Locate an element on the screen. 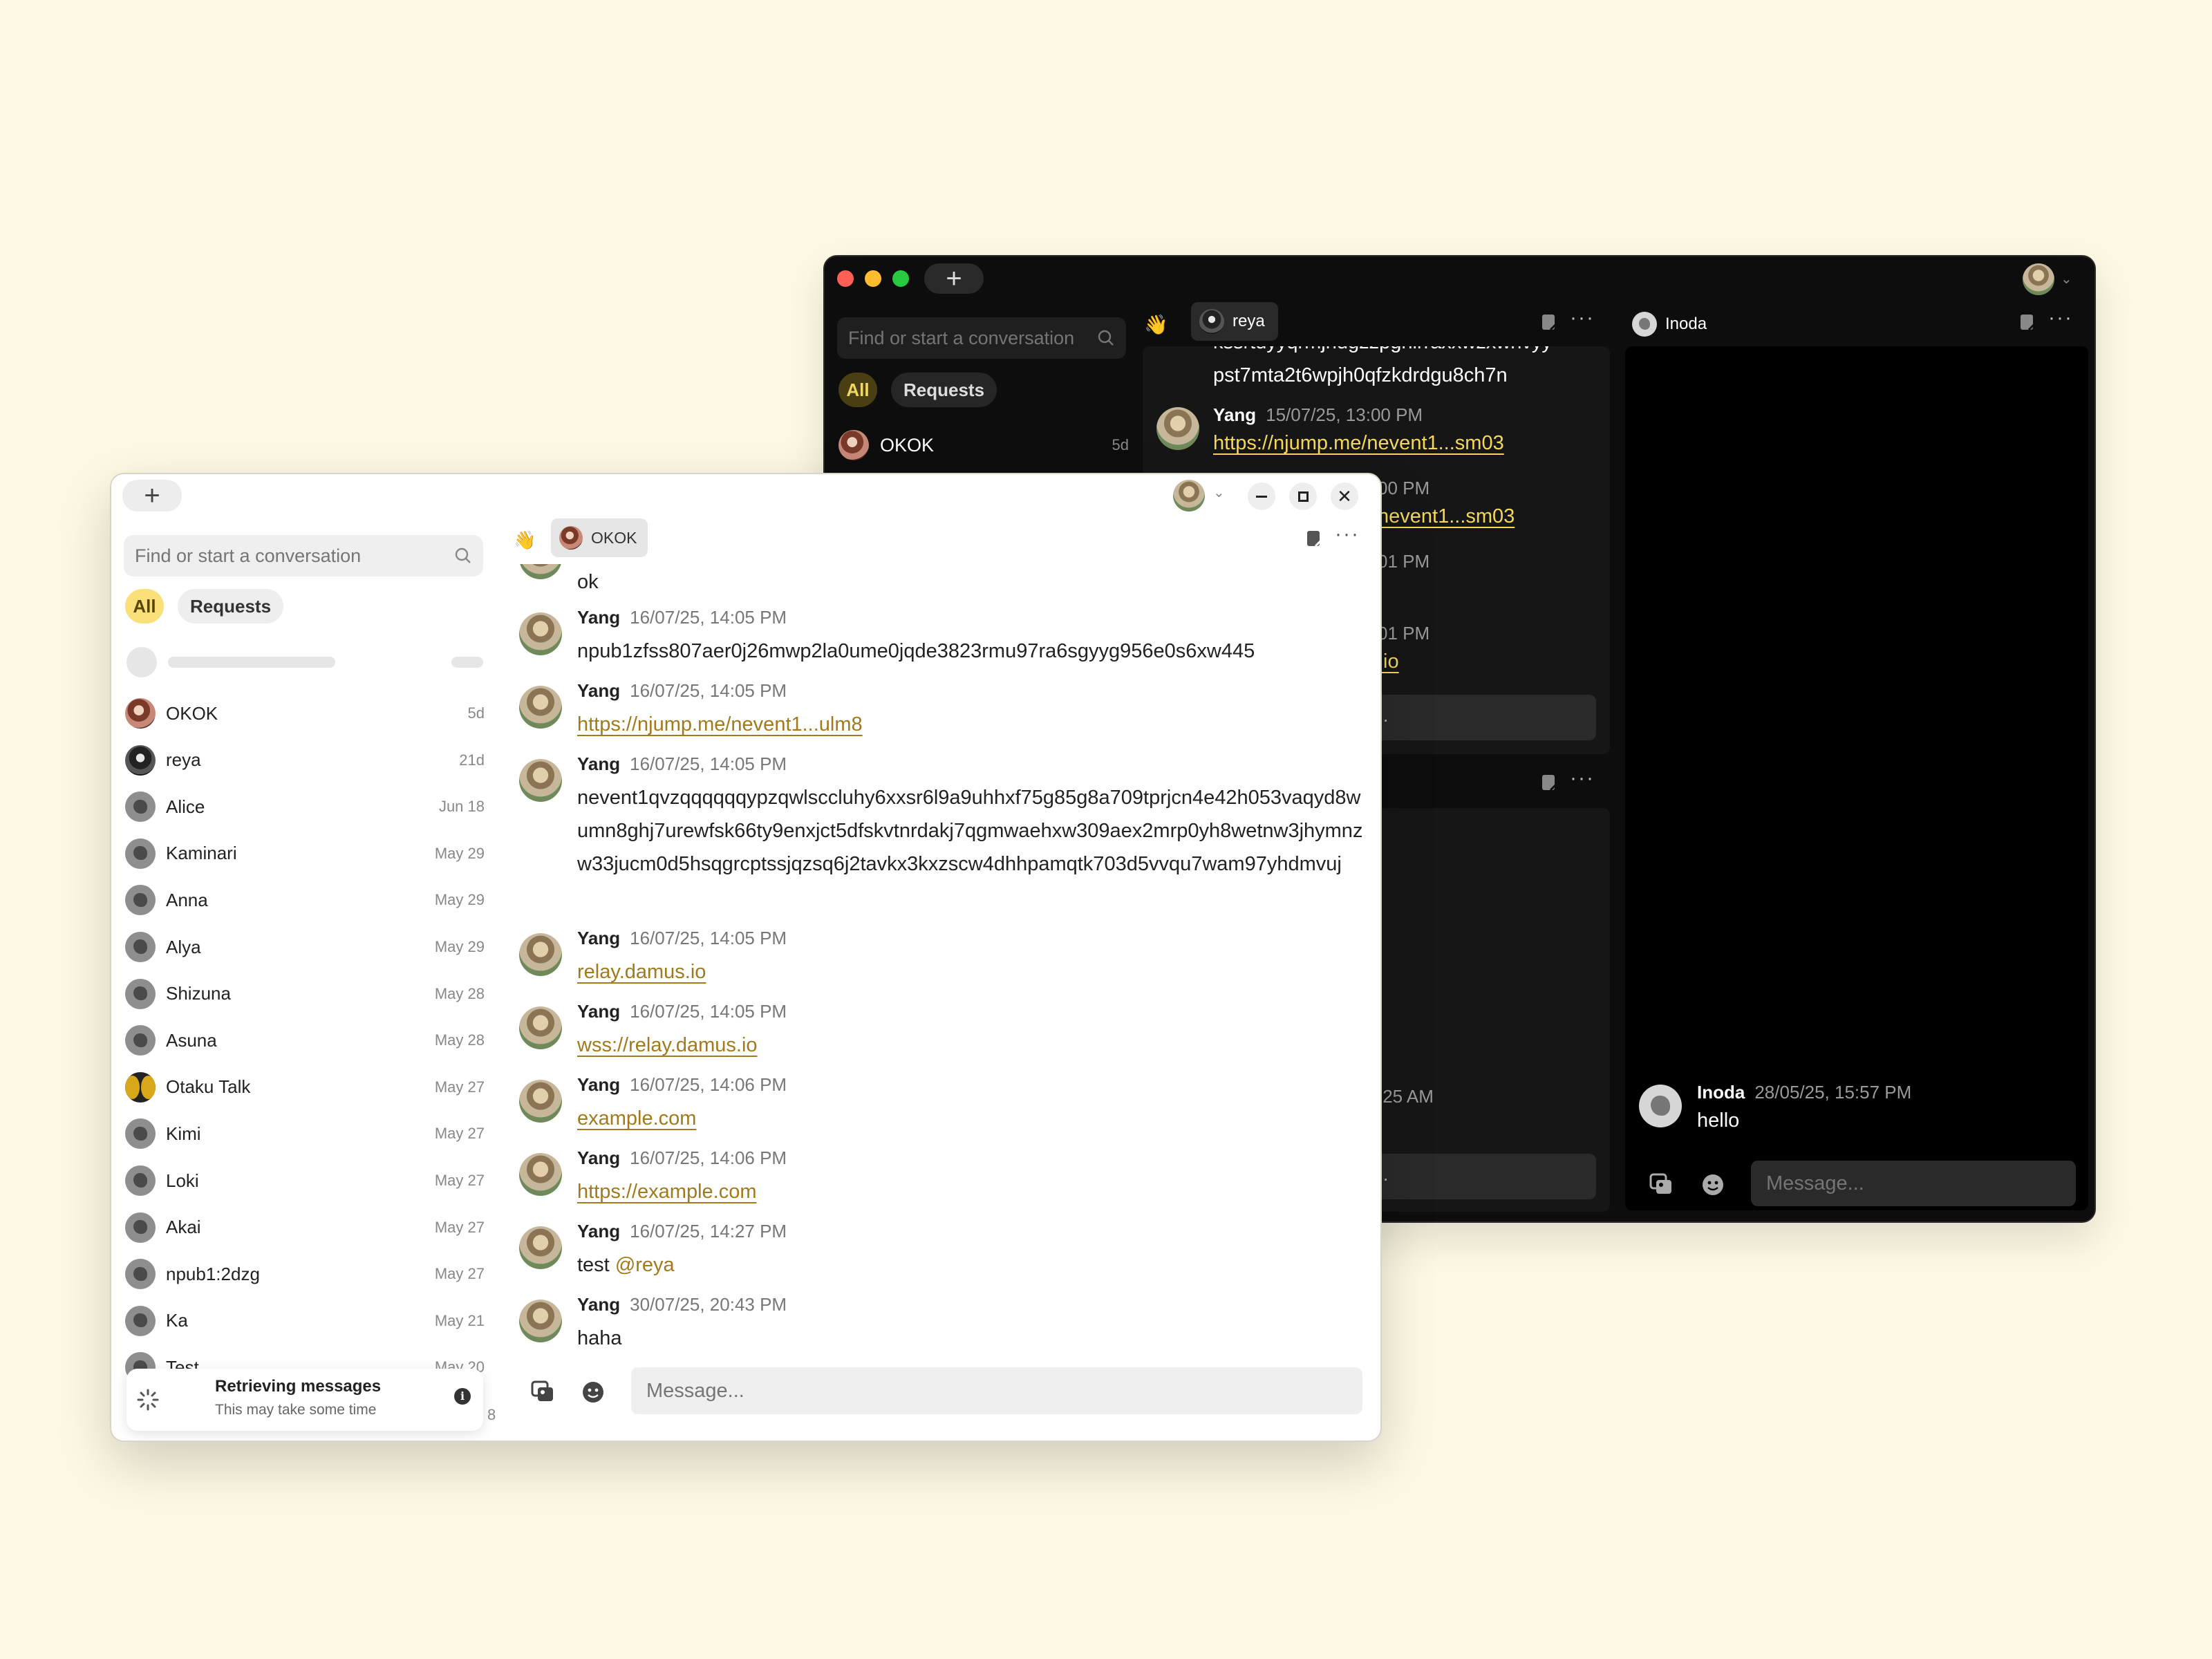  search-input is located at coordinates (965, 338).